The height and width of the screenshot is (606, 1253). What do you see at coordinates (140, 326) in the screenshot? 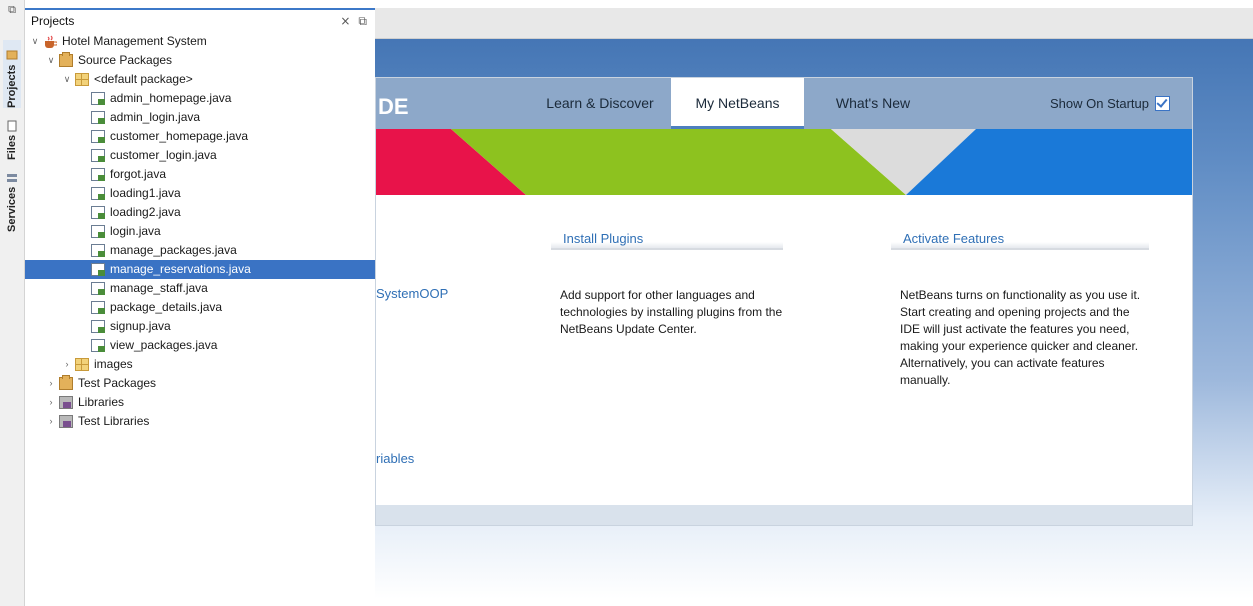
I see `tree-label-file: signup.java` at bounding box center [140, 326].